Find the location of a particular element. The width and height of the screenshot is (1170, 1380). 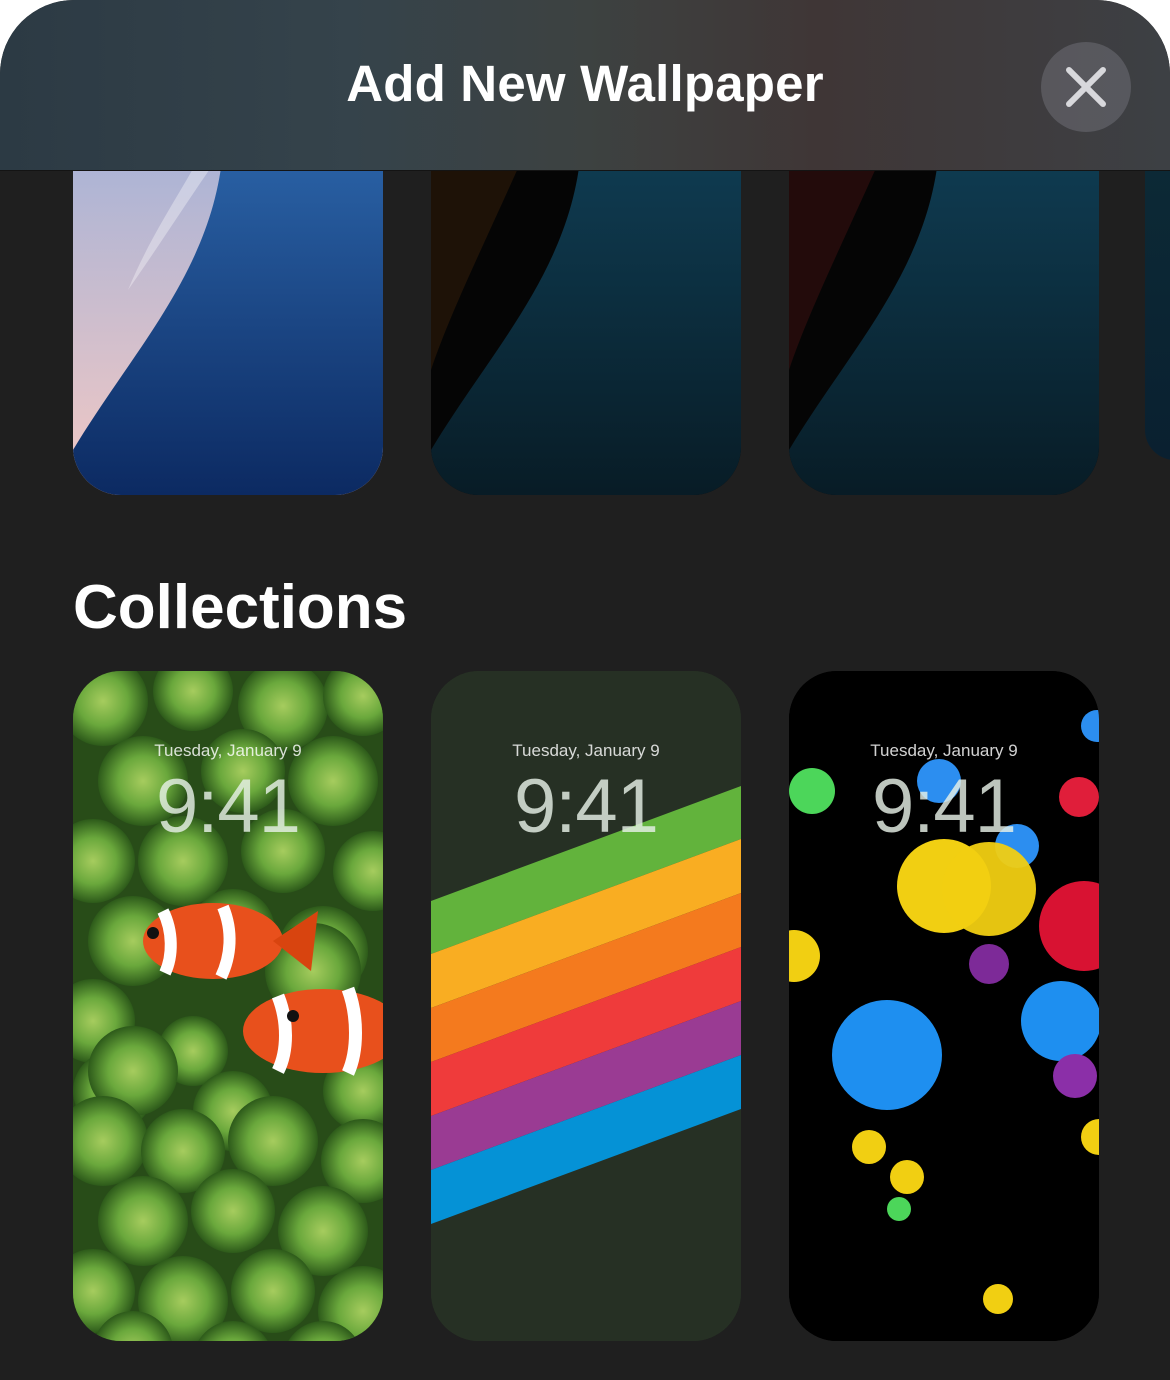

featured-wallpaper-blue-pink is located at coordinates (228, 322).